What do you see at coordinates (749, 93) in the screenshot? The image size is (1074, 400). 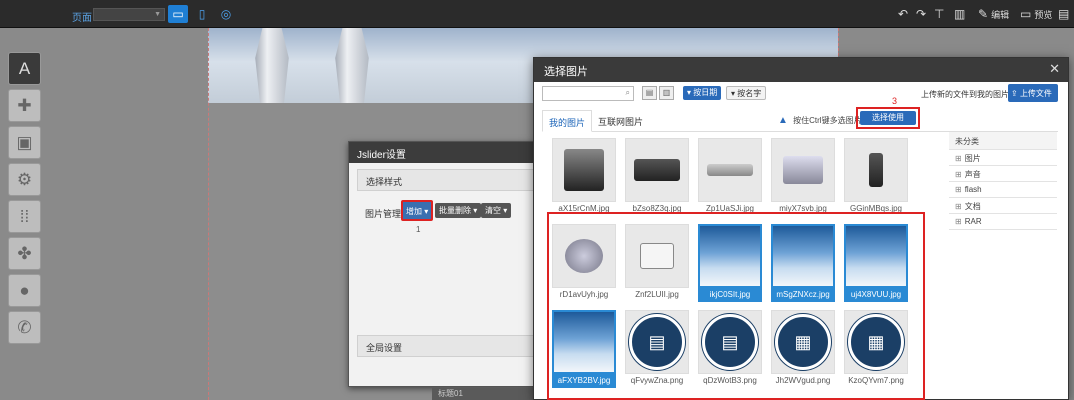 I see `sort-name-label: 按名字` at bounding box center [749, 93].